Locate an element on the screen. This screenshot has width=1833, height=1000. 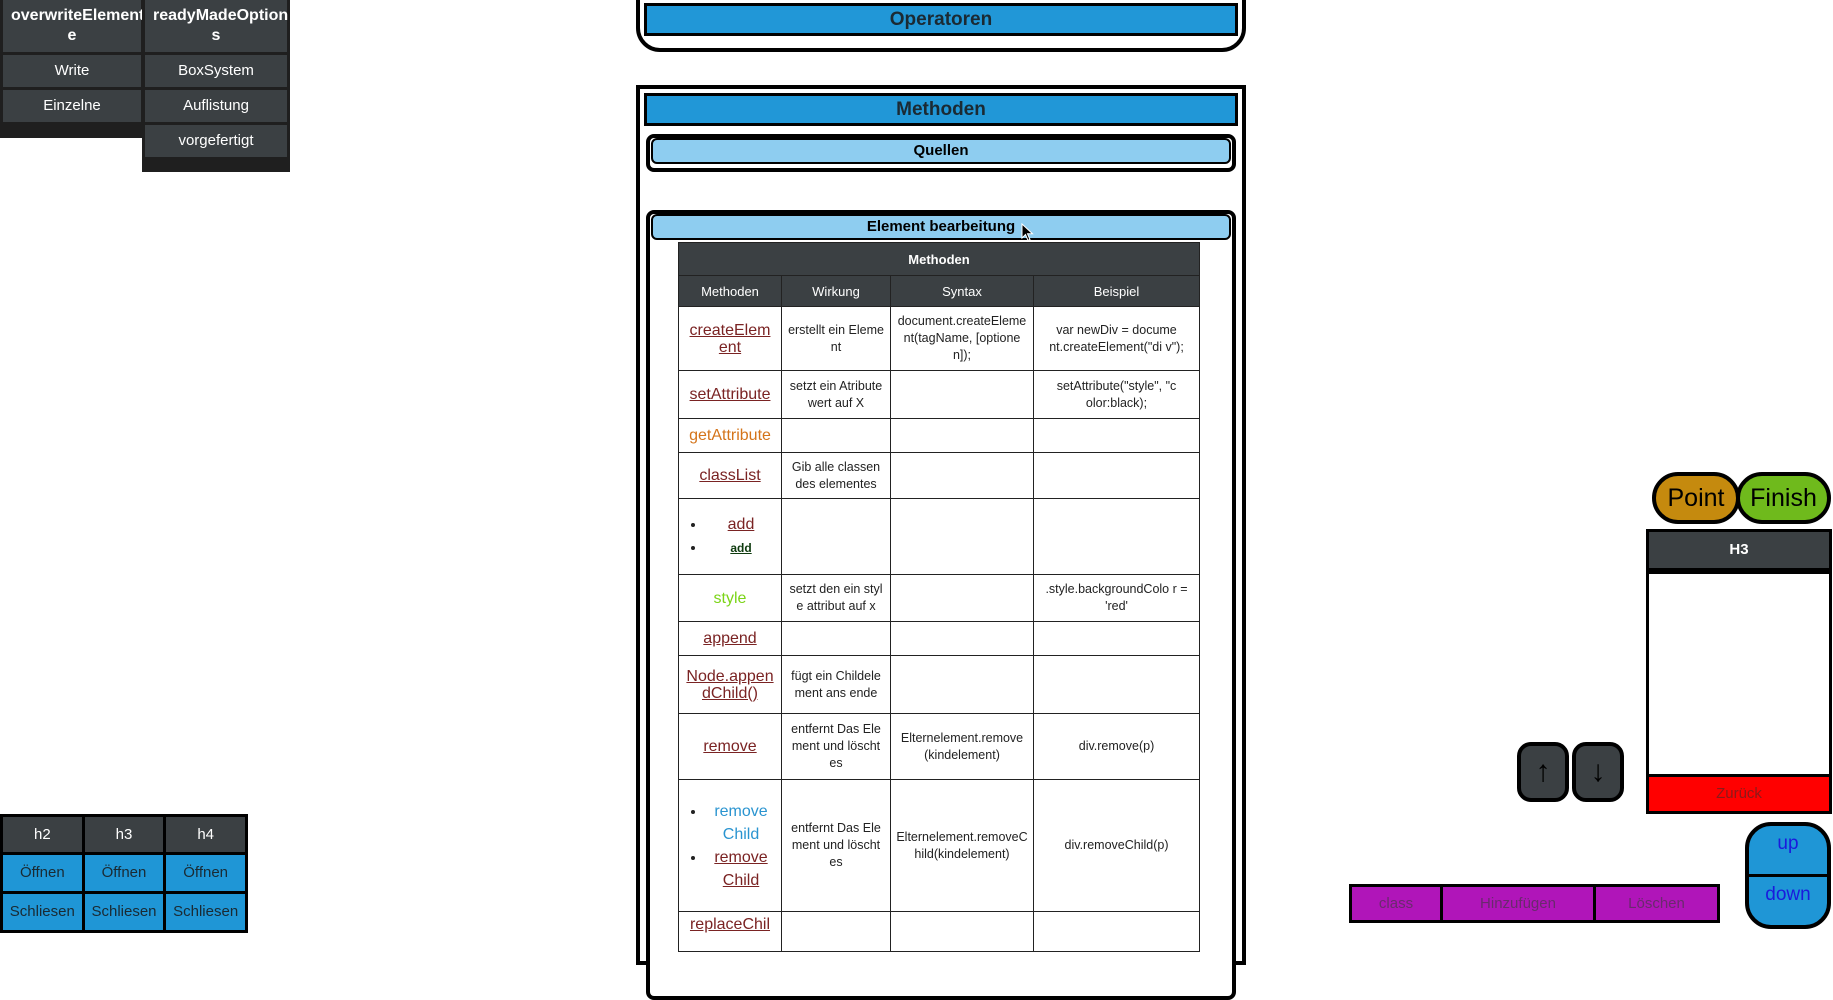
method-link-appendchild: Node.appen dChild() is located at coordinates (729, 685).